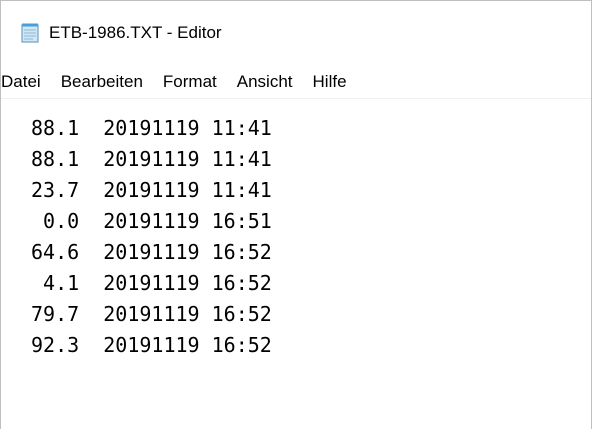 The image size is (594, 429). I want to click on text-line: 64.6 20191119 16:52, so click(151, 252).